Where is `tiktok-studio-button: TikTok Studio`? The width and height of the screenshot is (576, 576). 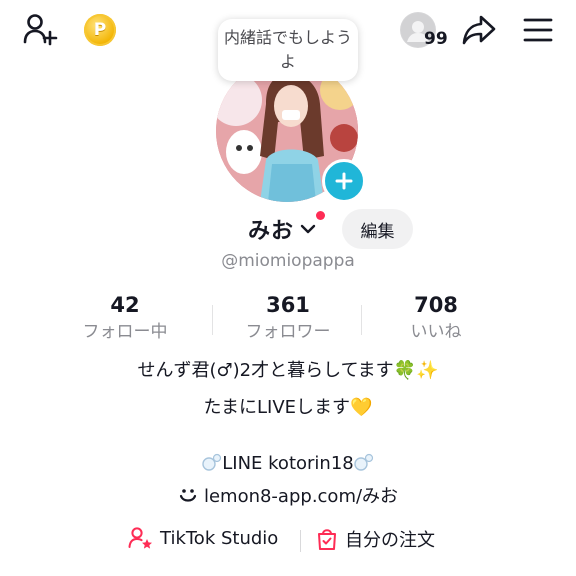
tiktok-studio-button: TikTok Studio is located at coordinates (203, 538).